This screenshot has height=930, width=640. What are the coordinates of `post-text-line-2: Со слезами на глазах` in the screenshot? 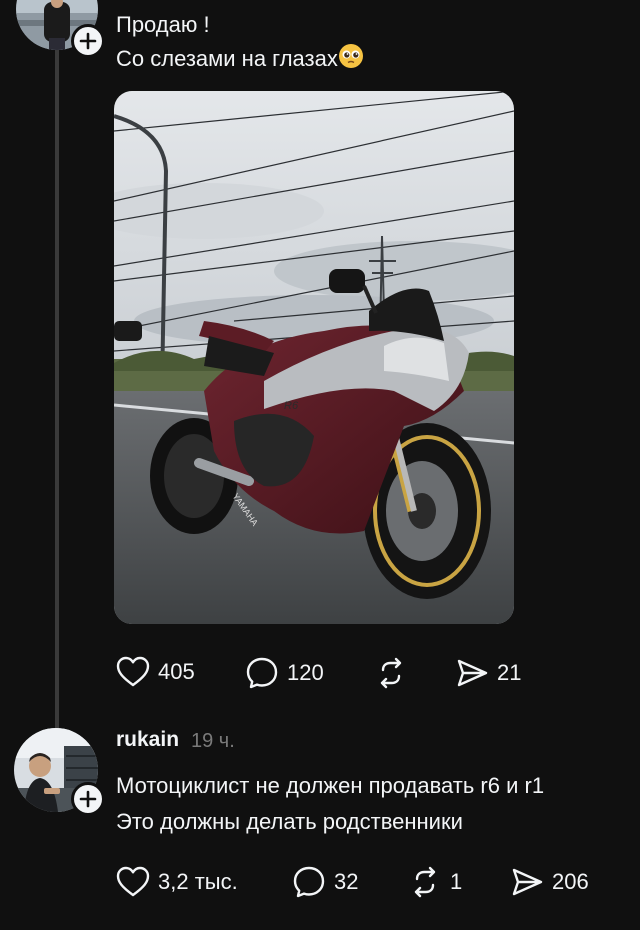 It's located at (227, 58).